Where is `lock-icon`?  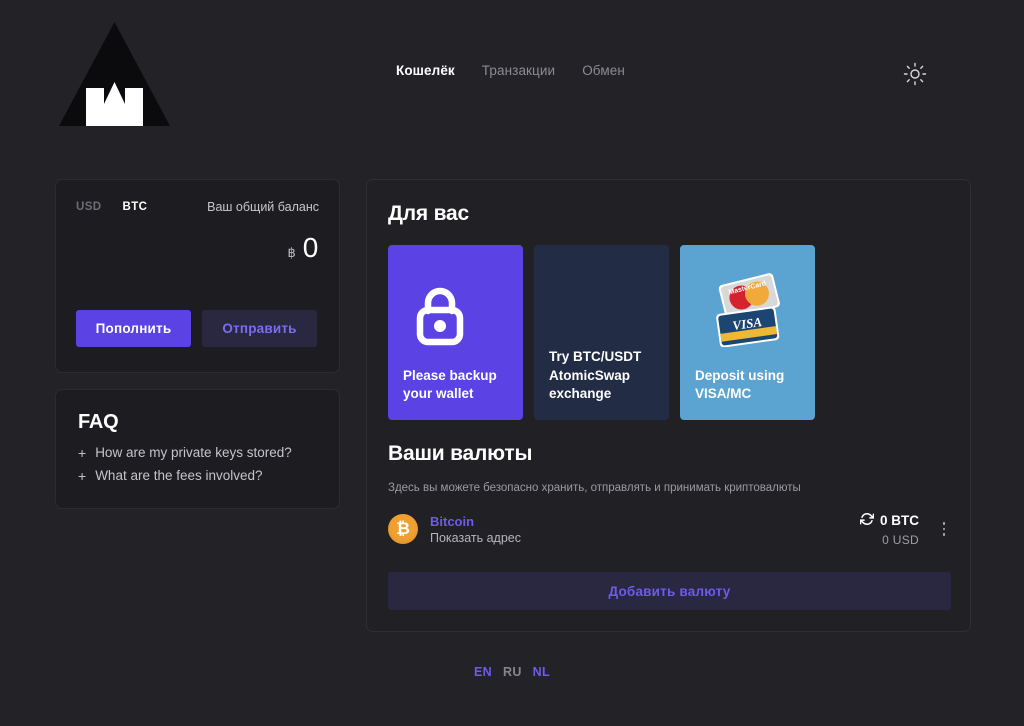
lock-icon is located at coordinates (440, 318).